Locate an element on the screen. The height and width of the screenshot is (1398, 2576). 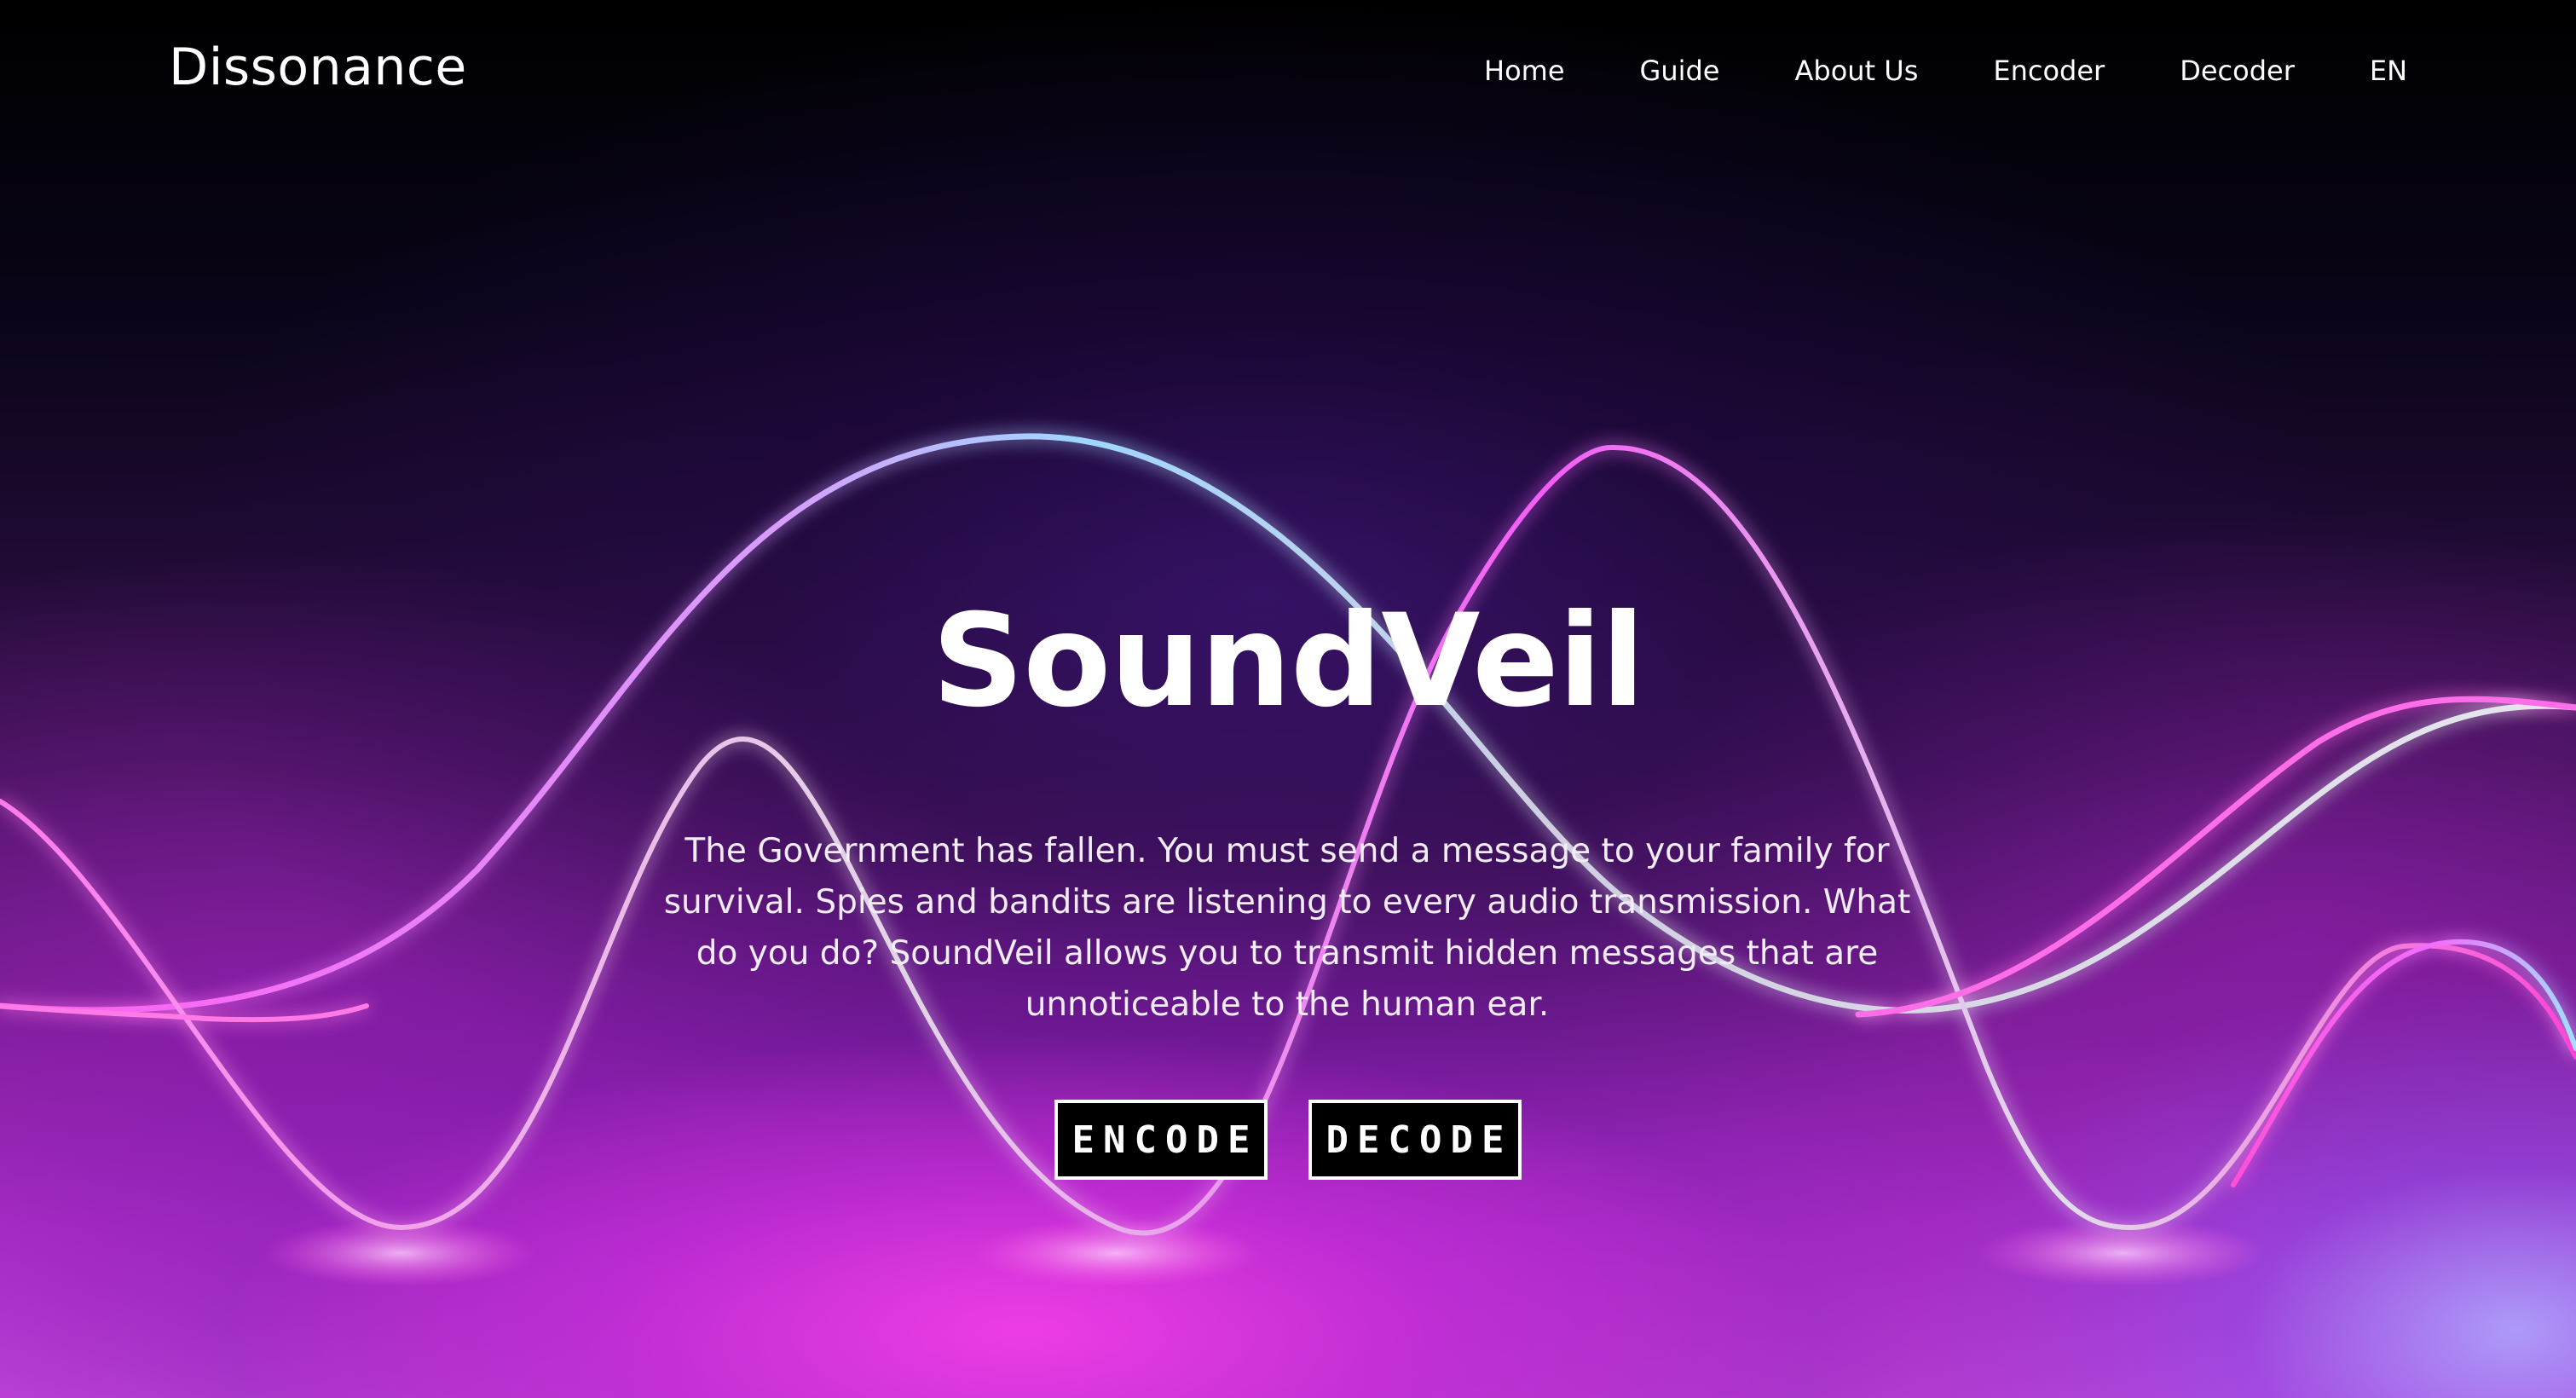
hero-title: SoundVeil is located at coordinates (1288, 661).